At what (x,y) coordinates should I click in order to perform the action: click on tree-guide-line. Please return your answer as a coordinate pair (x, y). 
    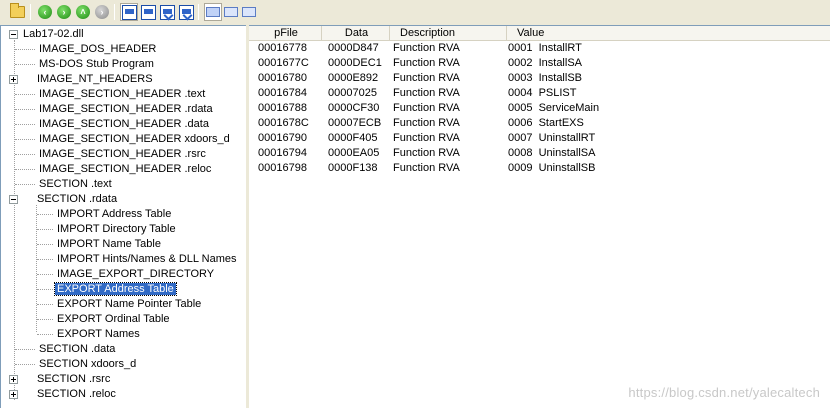
    Looking at the image, I should click on (36, 268).